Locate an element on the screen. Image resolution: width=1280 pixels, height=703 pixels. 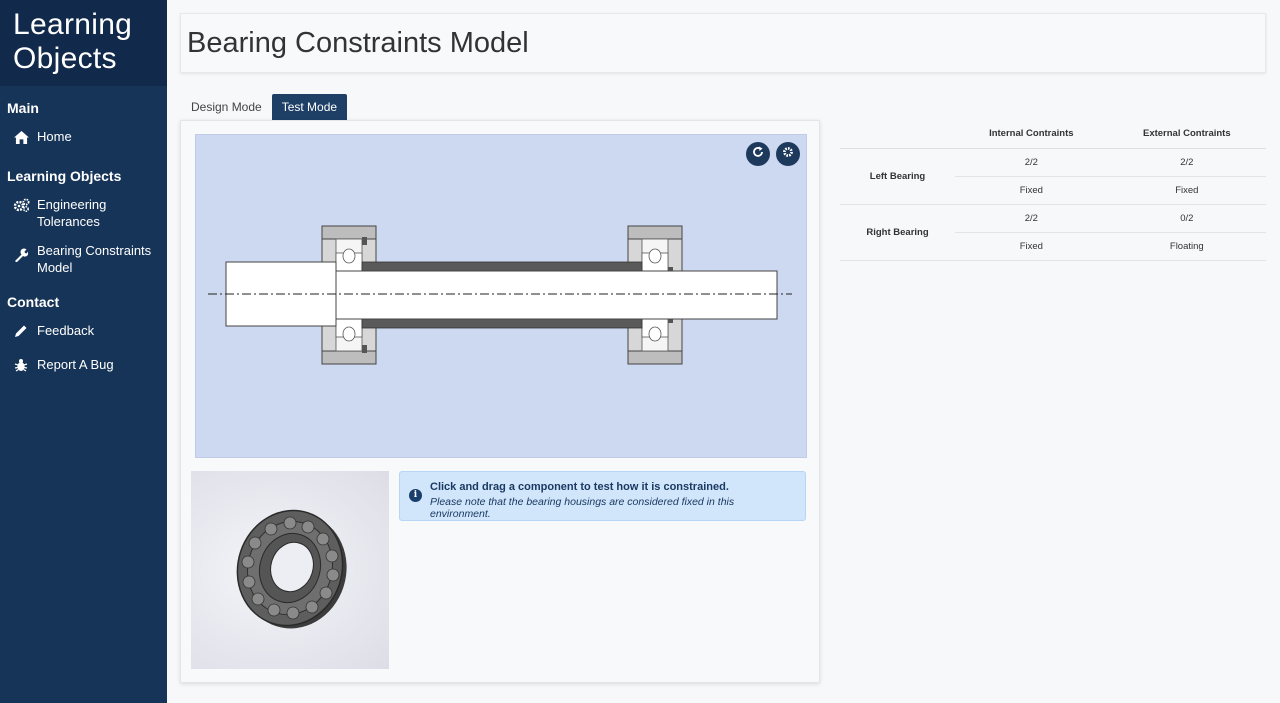
nav-section-main: Main is located at coordinates (23, 108).